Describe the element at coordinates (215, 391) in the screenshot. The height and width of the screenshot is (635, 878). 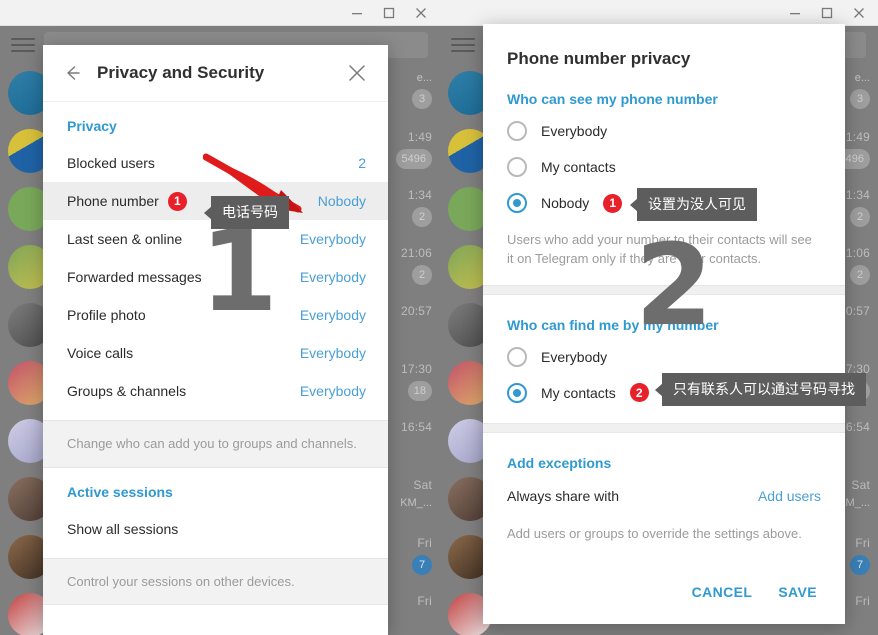
I see `row-groups-channels: Groups & channels Everybody` at that location.